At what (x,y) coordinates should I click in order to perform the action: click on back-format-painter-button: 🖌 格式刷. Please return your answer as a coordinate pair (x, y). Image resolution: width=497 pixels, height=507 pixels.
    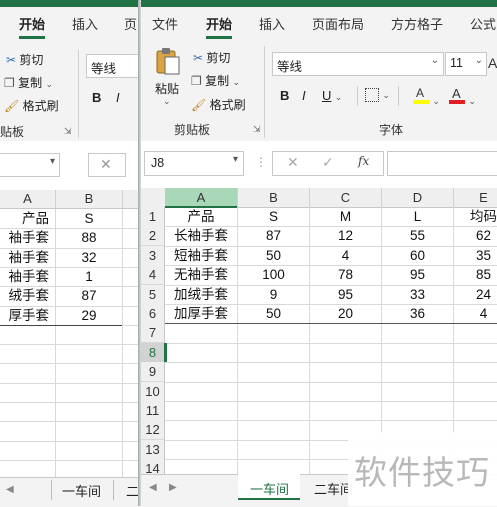
    Looking at the image, I should click on (31, 105).